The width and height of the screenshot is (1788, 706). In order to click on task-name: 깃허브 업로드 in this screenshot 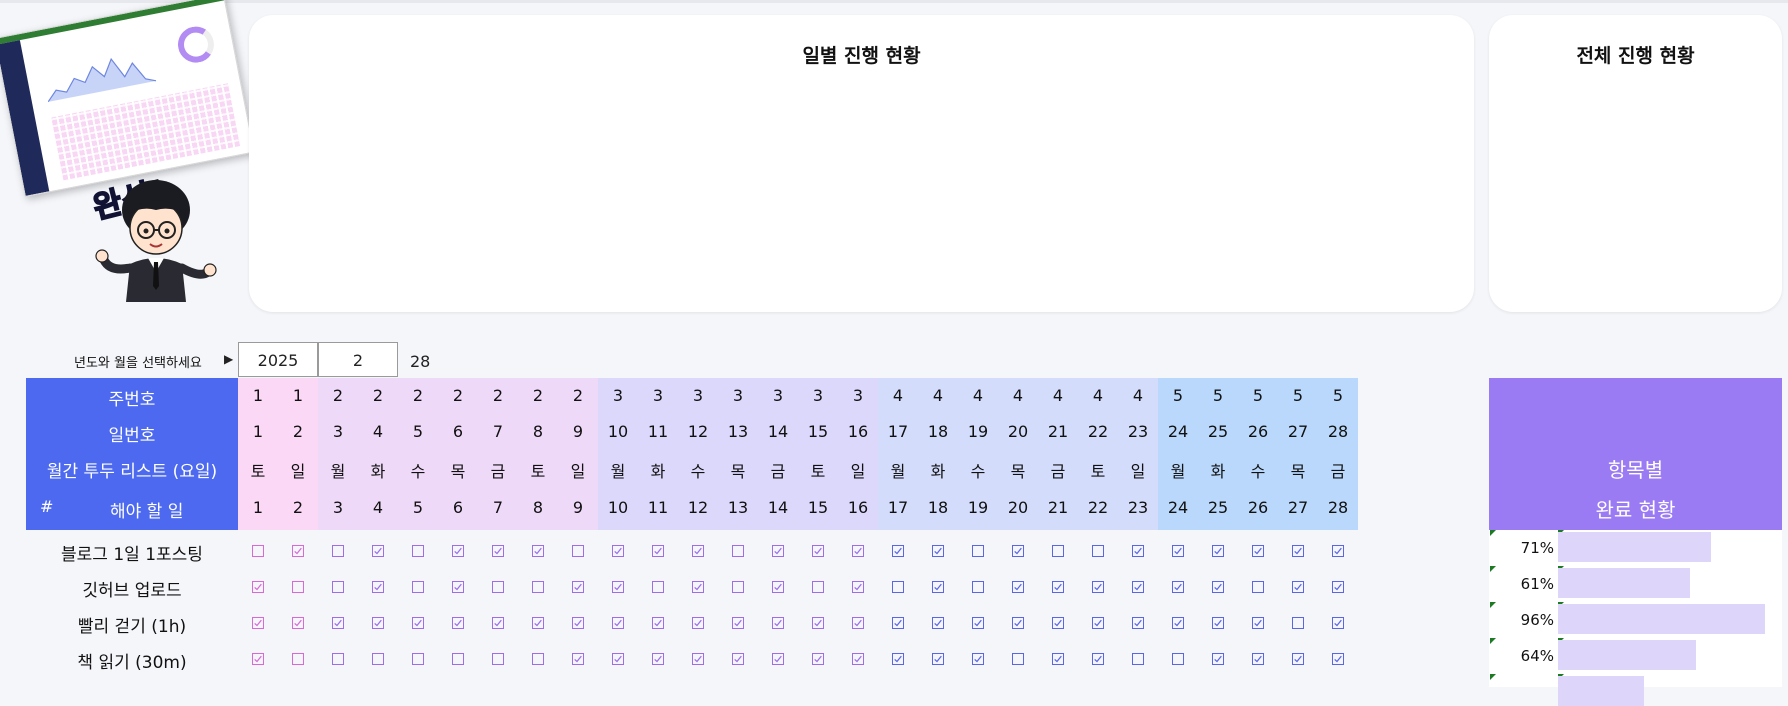, I will do `click(132, 588)`.